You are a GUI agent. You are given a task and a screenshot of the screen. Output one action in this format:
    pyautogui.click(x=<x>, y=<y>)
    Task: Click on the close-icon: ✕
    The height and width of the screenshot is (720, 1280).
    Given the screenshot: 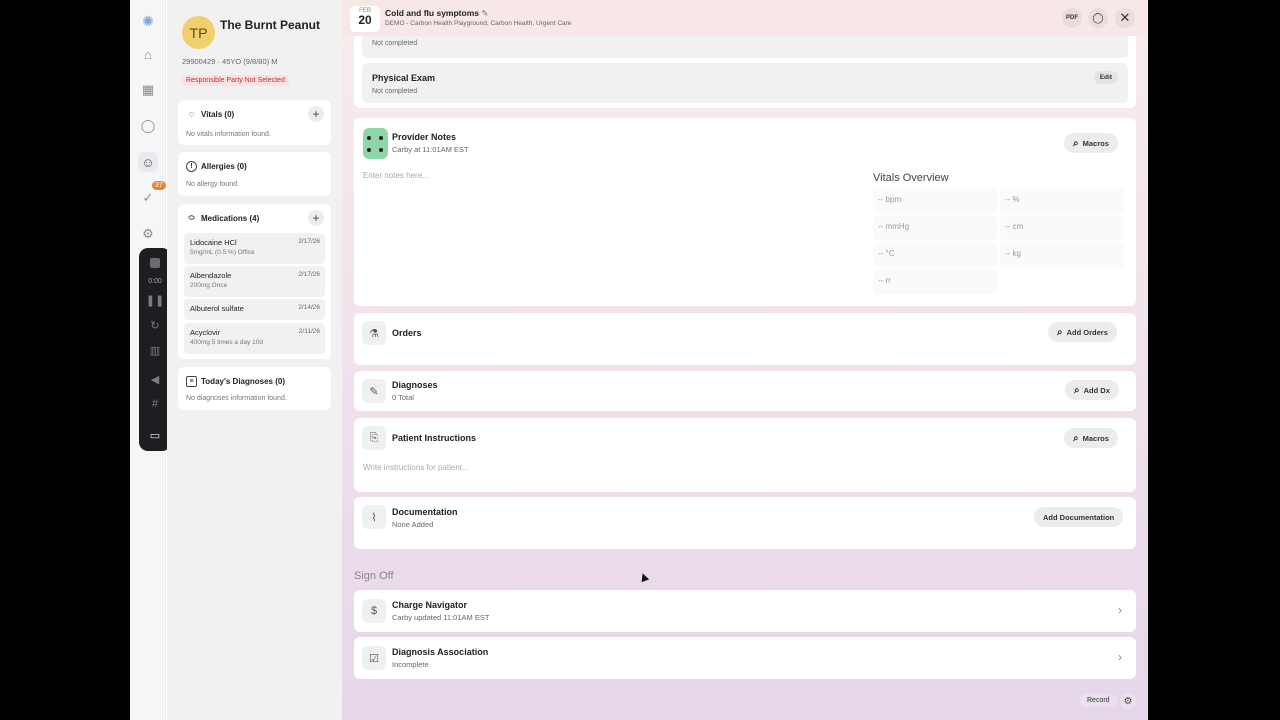 What is the action you would take?
    pyautogui.click(x=1125, y=18)
    